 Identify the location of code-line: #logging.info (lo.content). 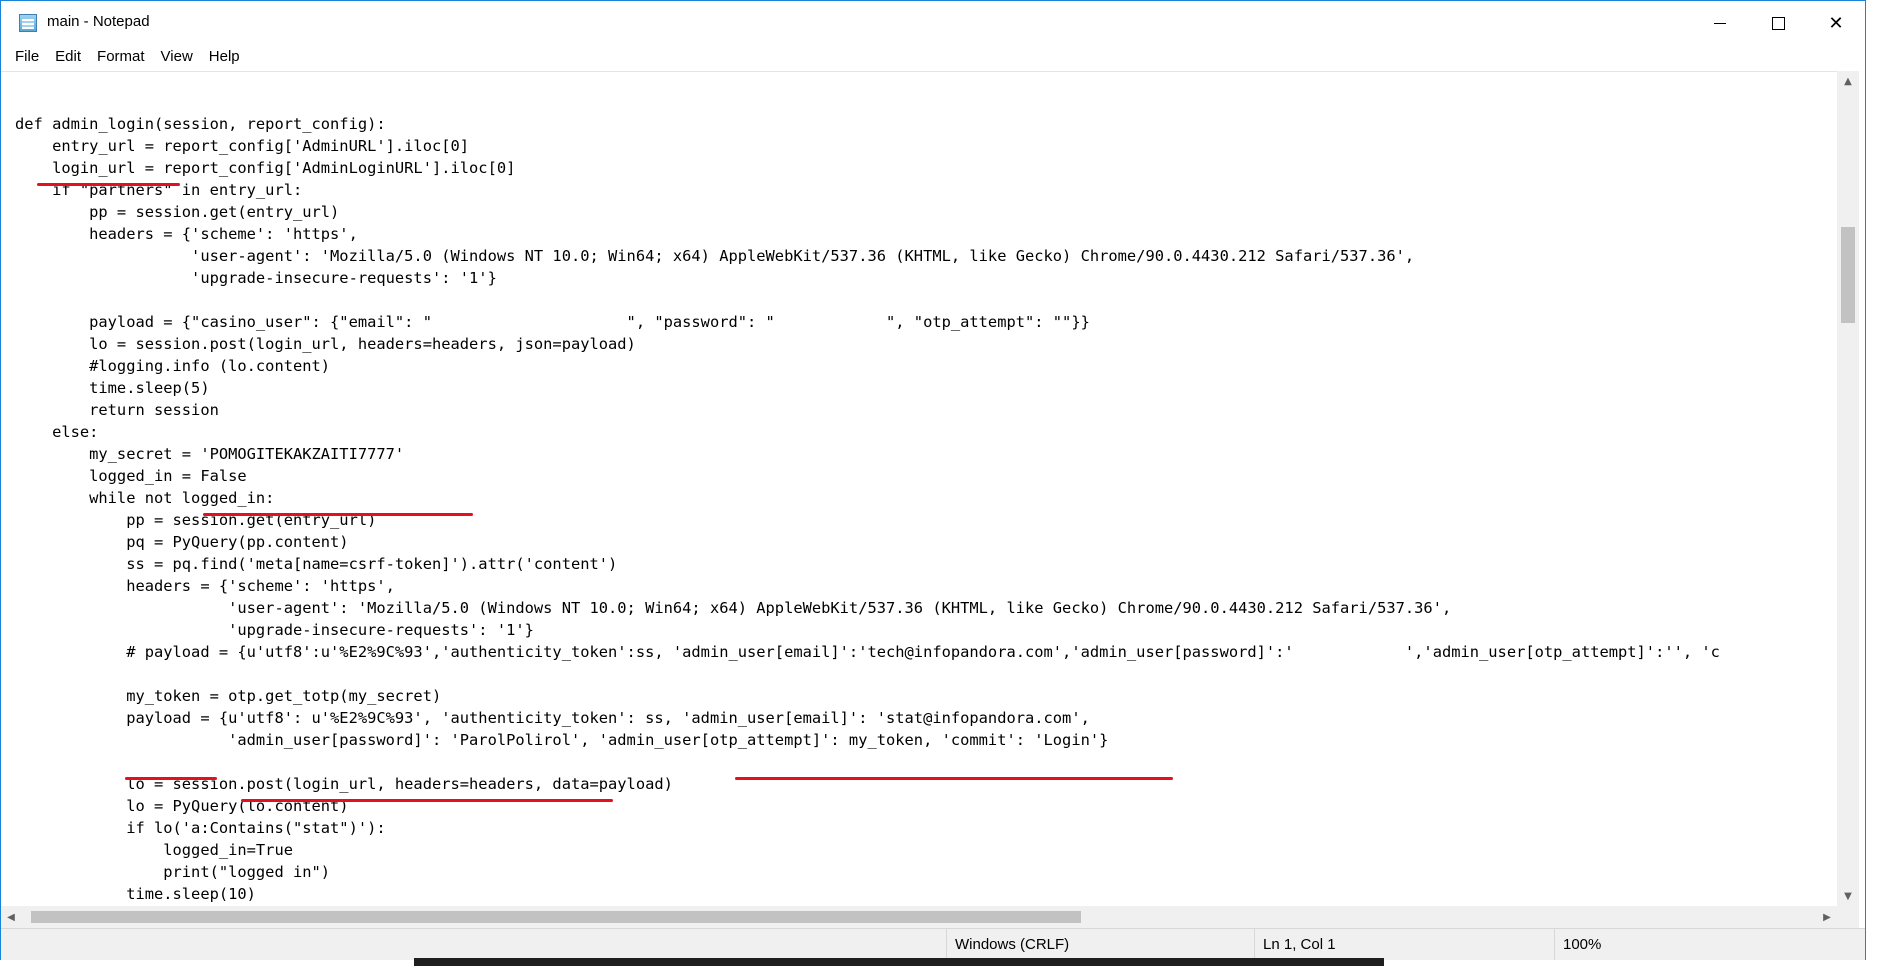
(867, 366).